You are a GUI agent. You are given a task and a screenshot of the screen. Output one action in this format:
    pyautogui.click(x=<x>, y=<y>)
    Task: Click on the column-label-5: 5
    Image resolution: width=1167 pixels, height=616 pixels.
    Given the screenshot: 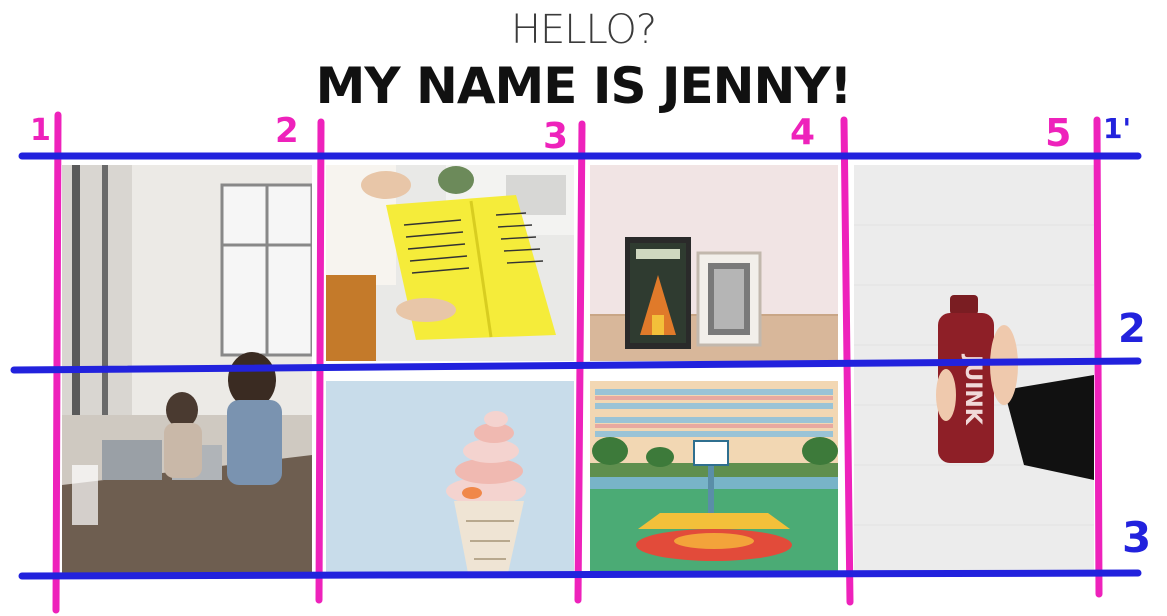 What is the action you would take?
    pyautogui.click(x=1058, y=133)
    